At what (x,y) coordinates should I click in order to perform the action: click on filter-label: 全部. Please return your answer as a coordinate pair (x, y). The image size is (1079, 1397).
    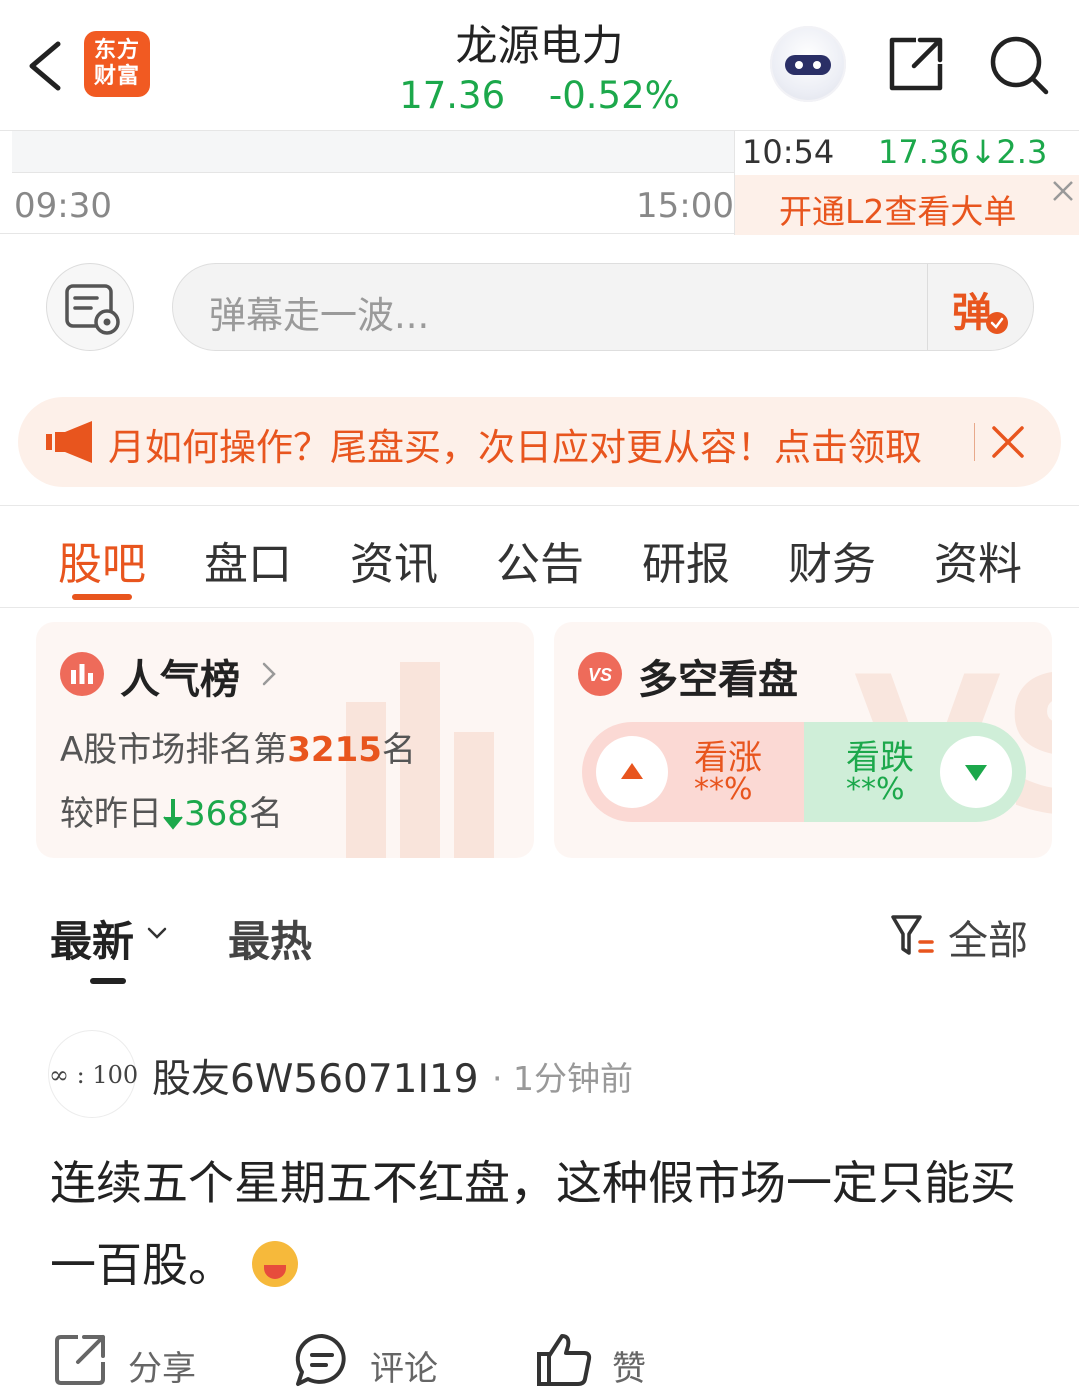
    Looking at the image, I should click on (988, 937).